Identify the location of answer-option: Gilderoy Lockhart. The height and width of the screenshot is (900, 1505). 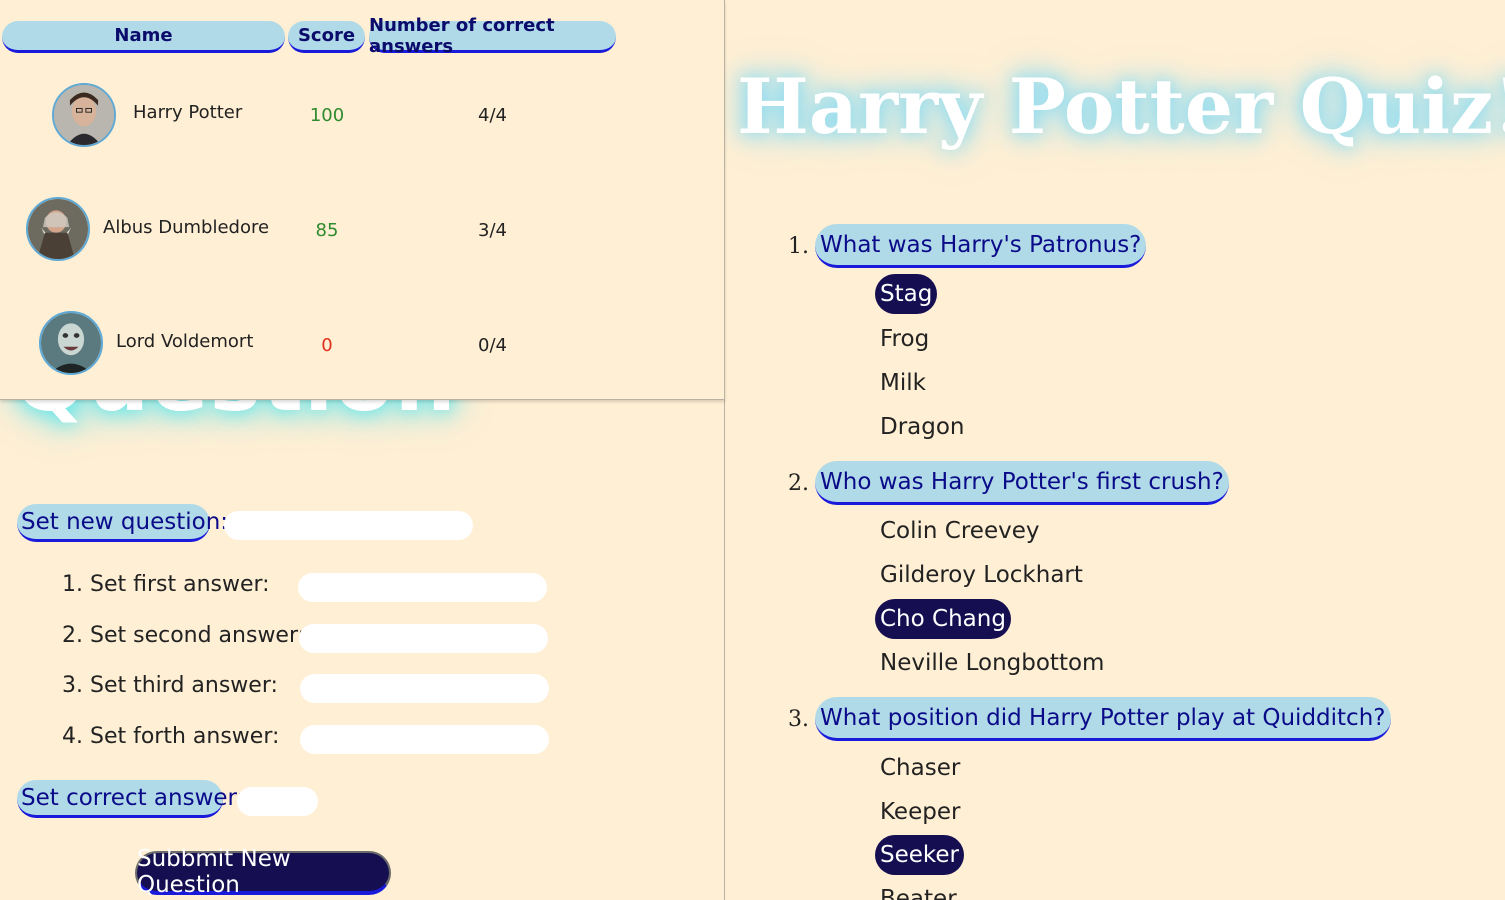
(981, 575).